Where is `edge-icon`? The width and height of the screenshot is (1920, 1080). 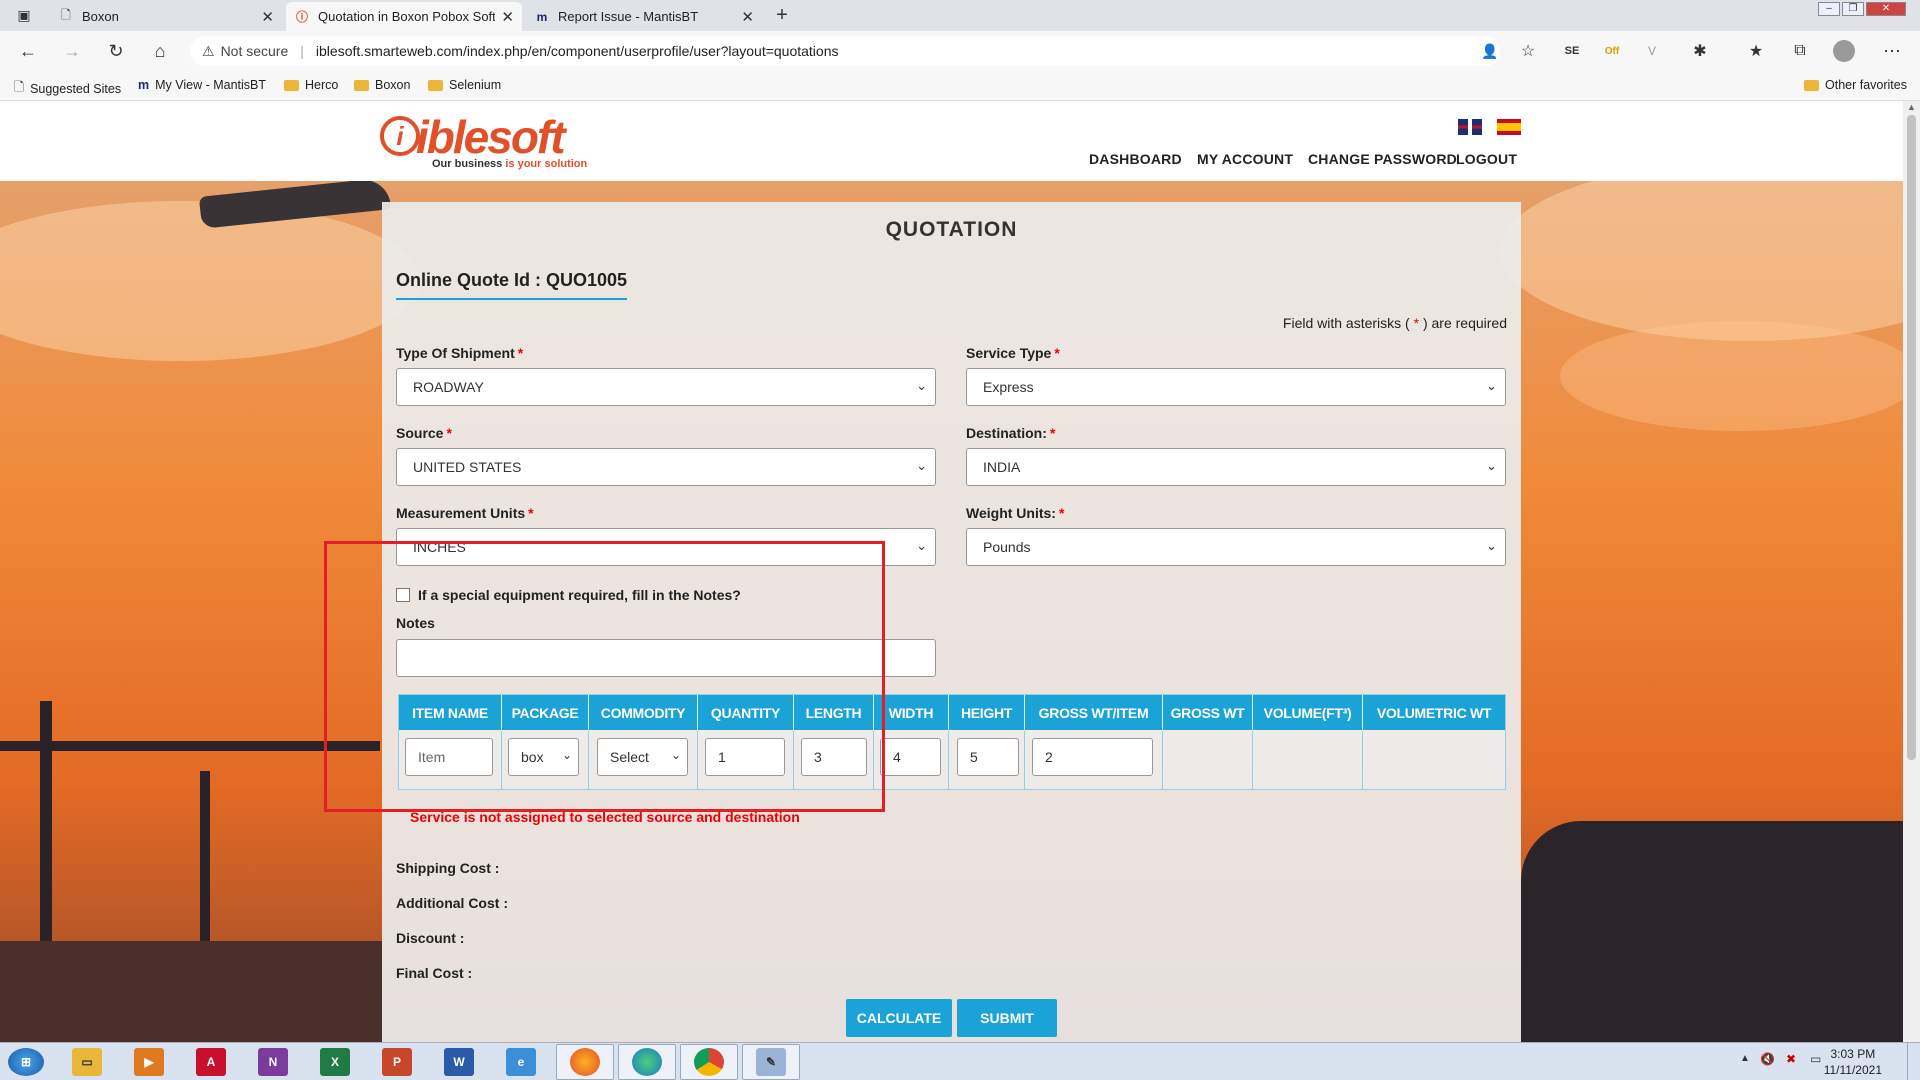
edge-icon is located at coordinates (647, 1062).